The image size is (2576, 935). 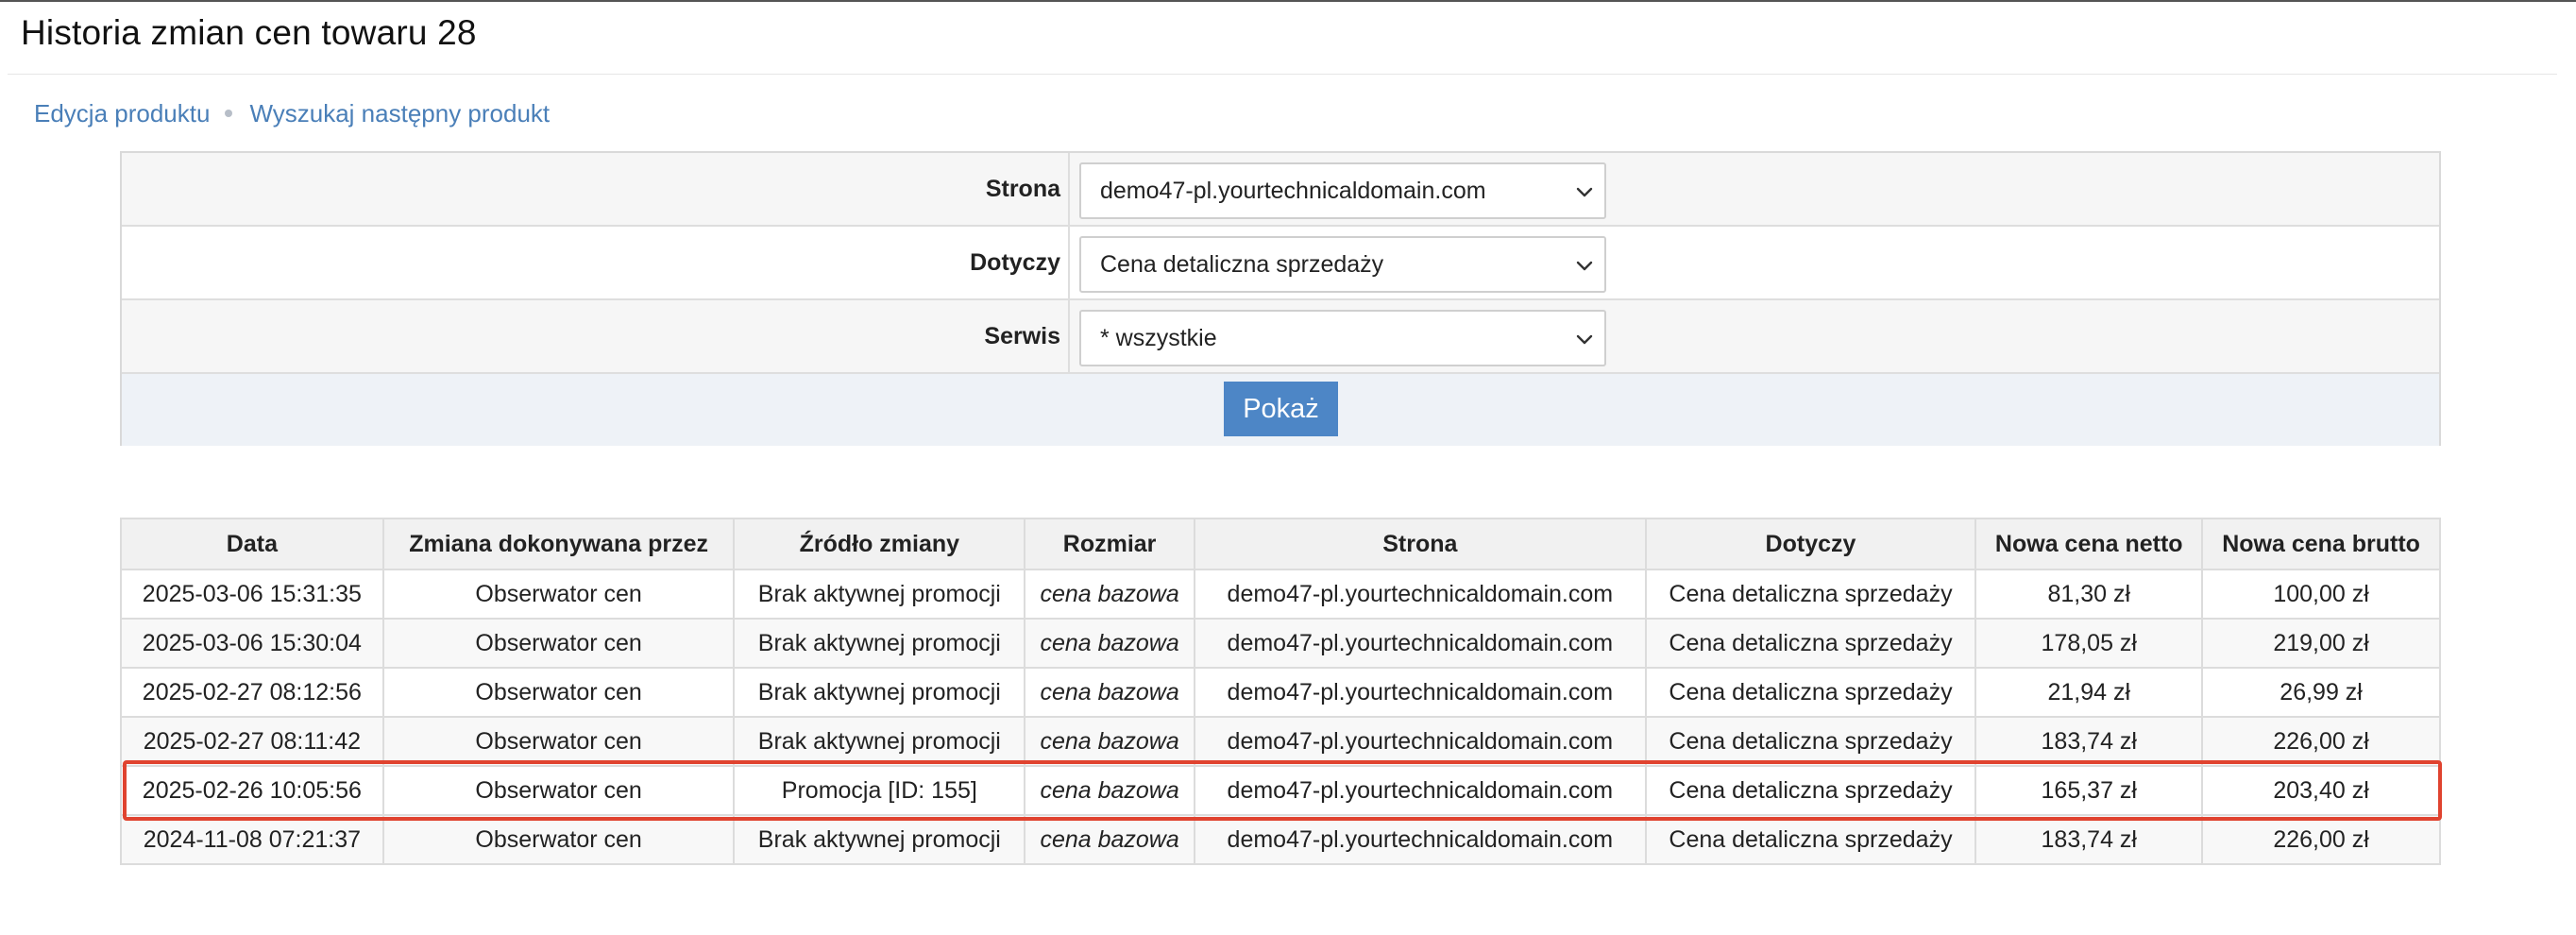 What do you see at coordinates (229, 113) in the screenshot?
I see `separator-dot-icon` at bounding box center [229, 113].